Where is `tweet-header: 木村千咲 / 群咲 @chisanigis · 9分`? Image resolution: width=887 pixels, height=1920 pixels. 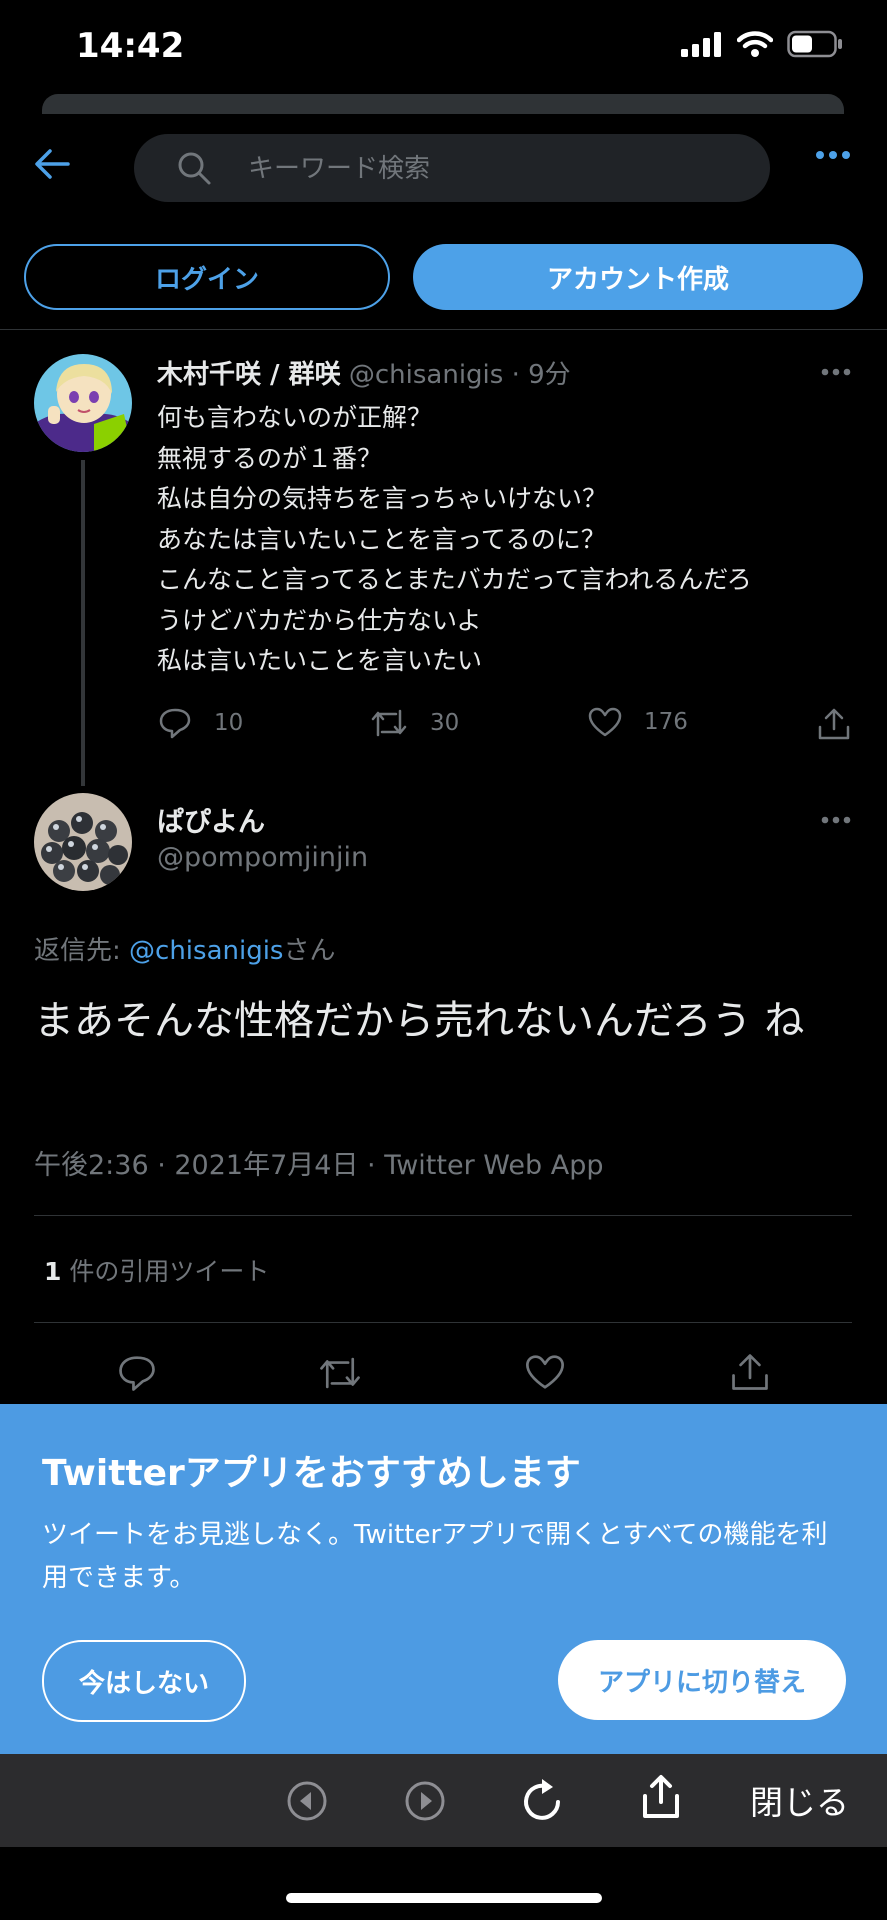 tweet-header: 木村千咲 / 群咲 @chisanigis · 9分 is located at coordinates (364, 372).